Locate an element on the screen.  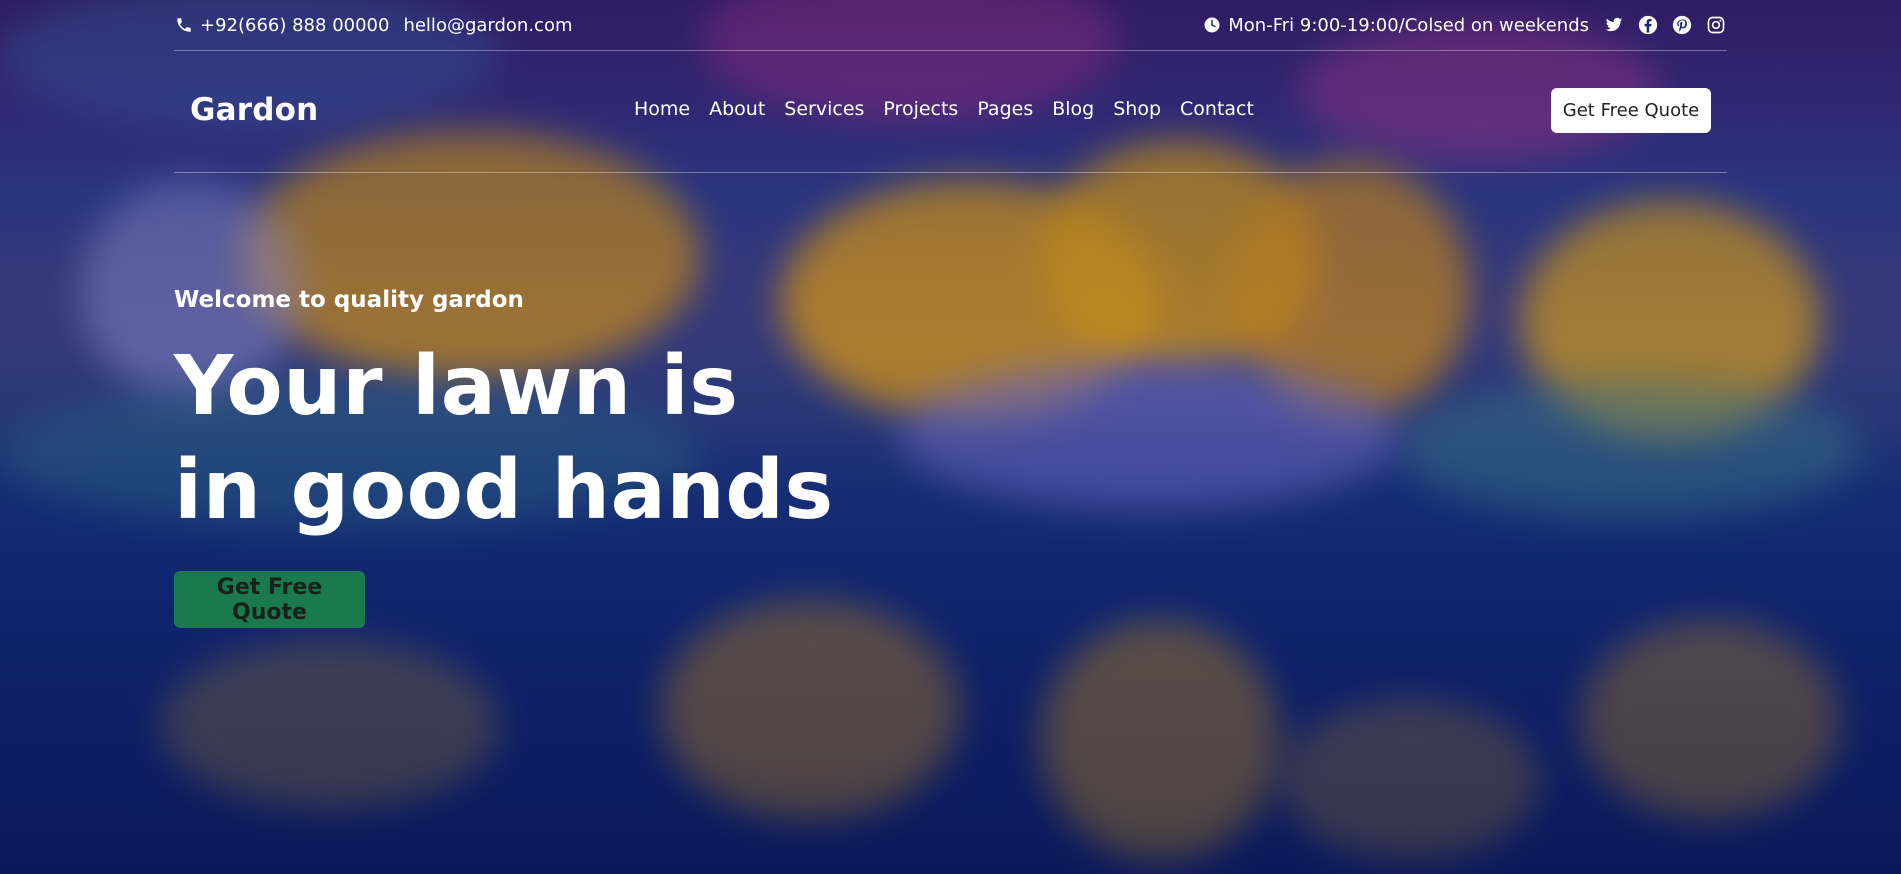
nav-item-shop: Shop is located at coordinates (1137, 109).